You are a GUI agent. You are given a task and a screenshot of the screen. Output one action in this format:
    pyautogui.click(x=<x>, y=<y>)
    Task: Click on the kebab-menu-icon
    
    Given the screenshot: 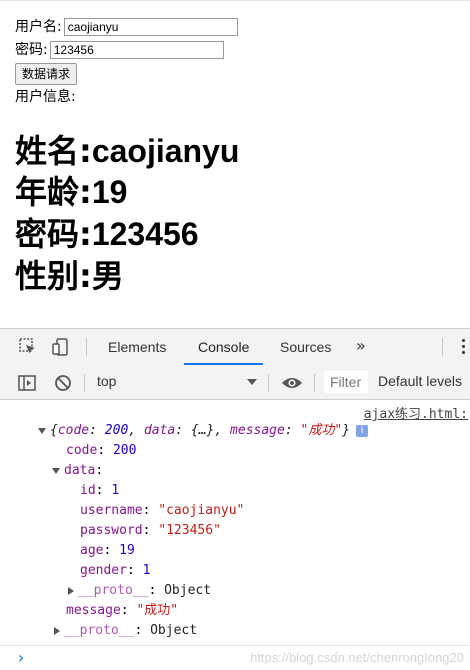 What is the action you would take?
    pyautogui.click(x=465, y=348)
    